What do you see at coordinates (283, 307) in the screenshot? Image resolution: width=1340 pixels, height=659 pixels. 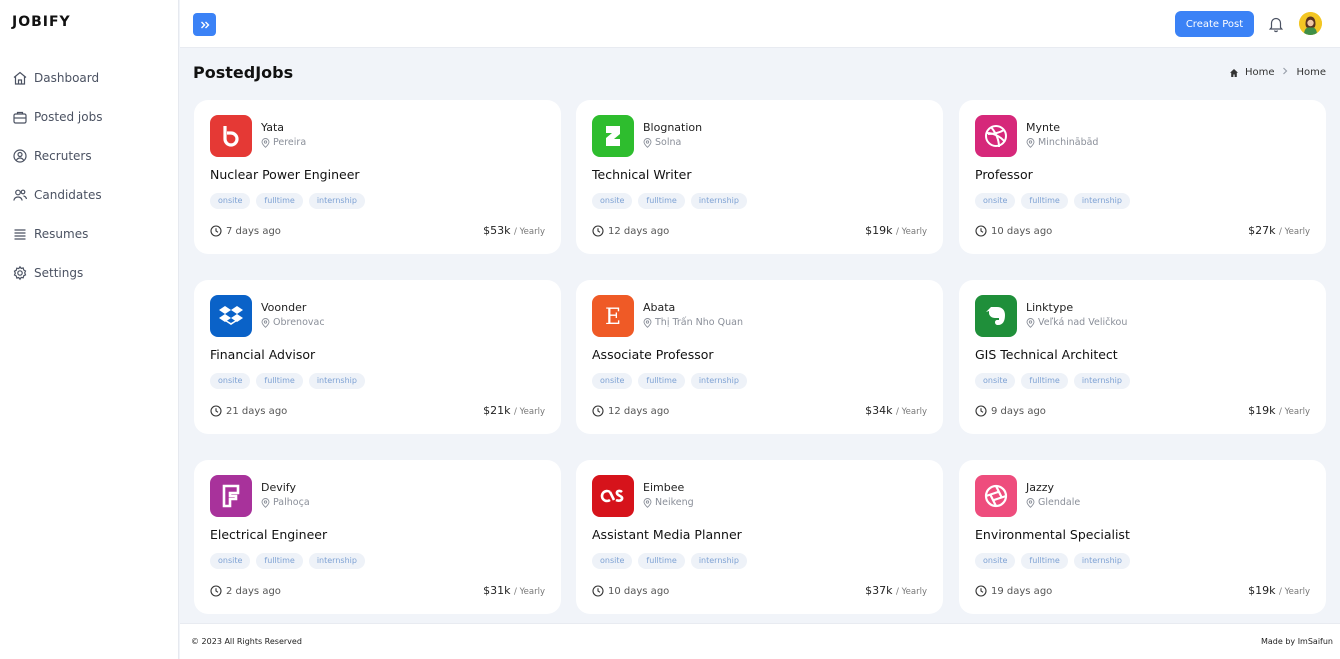 I see `company-name: Voonder` at bounding box center [283, 307].